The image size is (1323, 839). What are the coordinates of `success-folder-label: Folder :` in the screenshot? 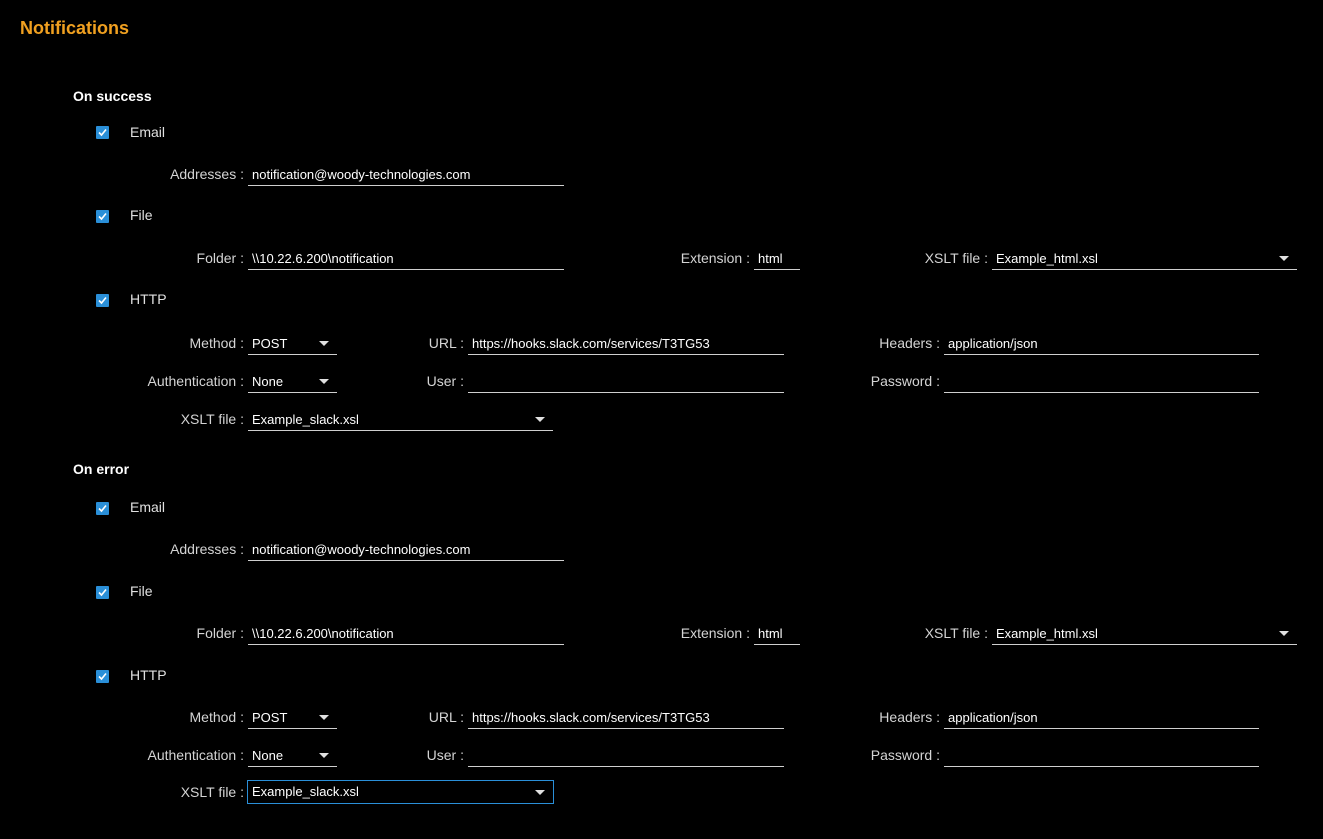 It's located at (220, 258).